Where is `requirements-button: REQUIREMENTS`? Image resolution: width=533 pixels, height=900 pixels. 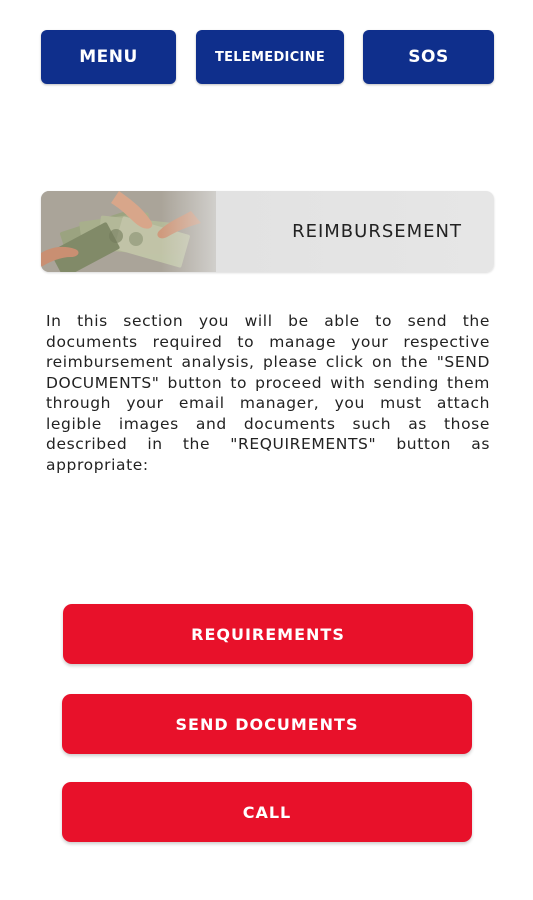 requirements-button: REQUIREMENTS is located at coordinates (268, 634).